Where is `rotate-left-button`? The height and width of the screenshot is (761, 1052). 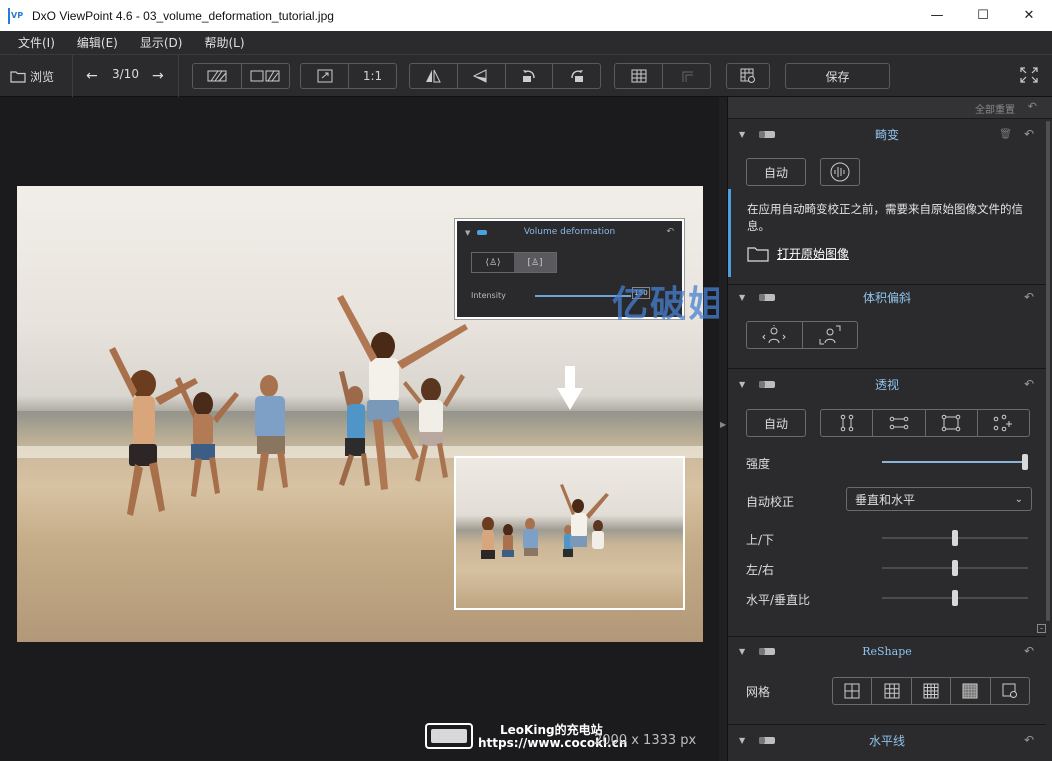
rotate-left-button is located at coordinates (530, 76).